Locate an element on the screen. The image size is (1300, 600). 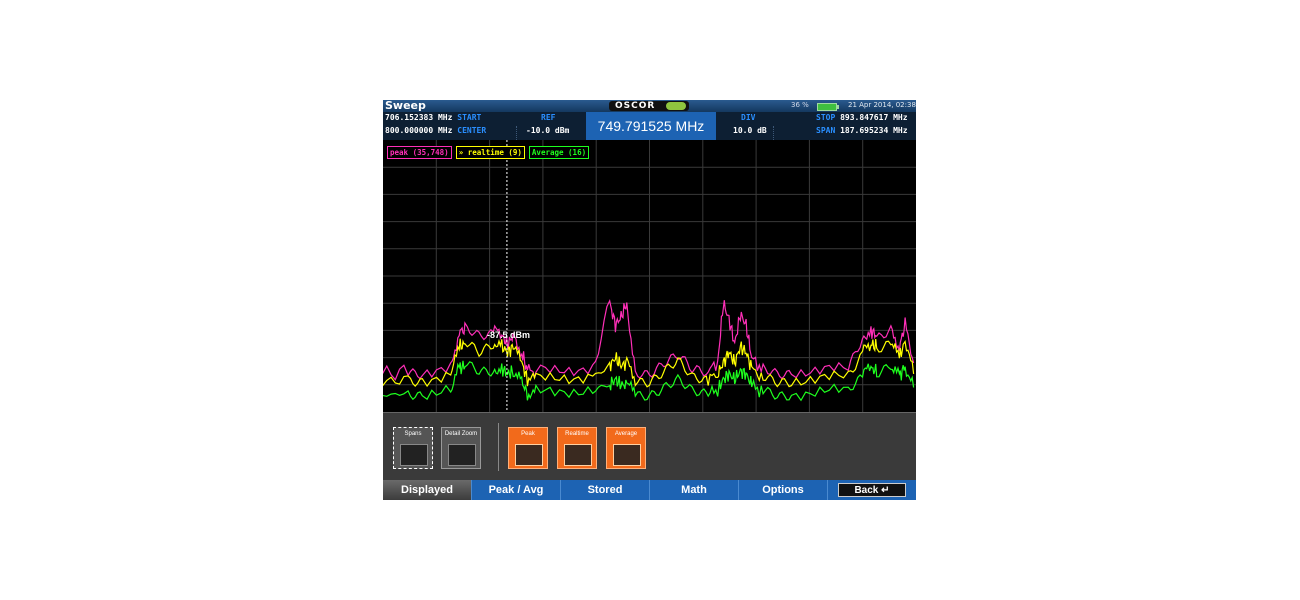
zoom-icon is located at coordinates (462, 455).